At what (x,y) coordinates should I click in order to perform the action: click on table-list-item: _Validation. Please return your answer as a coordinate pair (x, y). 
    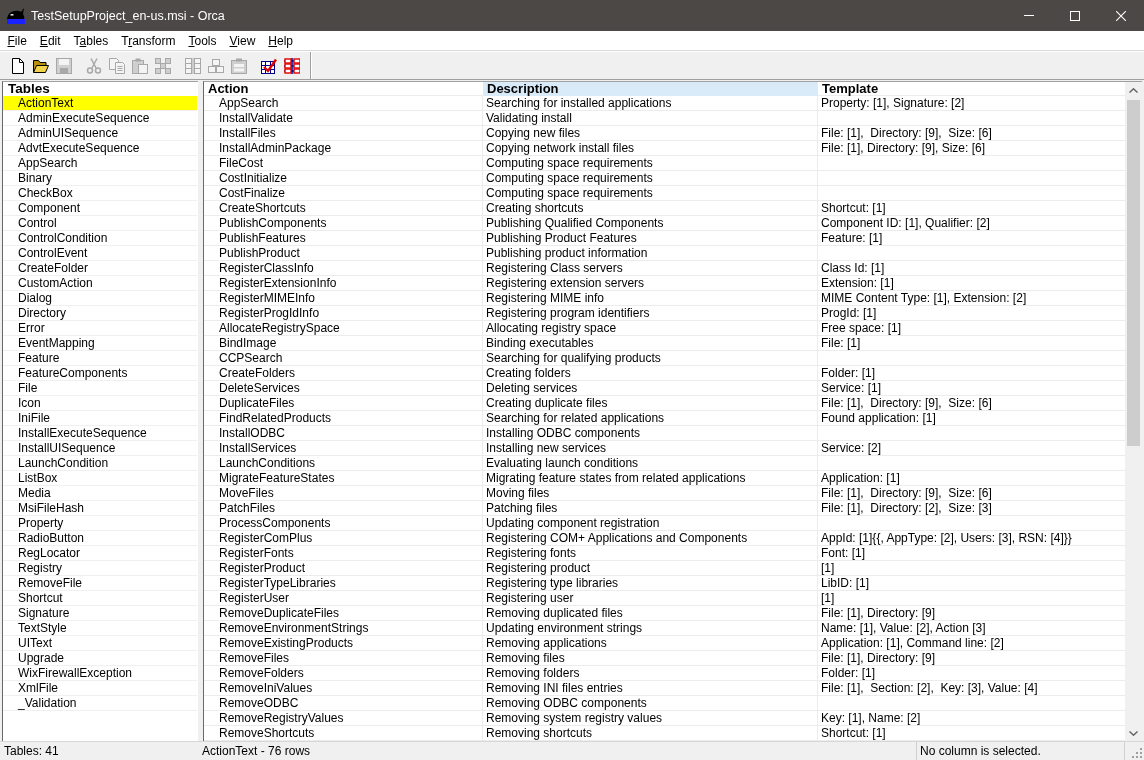
    Looking at the image, I should click on (100, 703).